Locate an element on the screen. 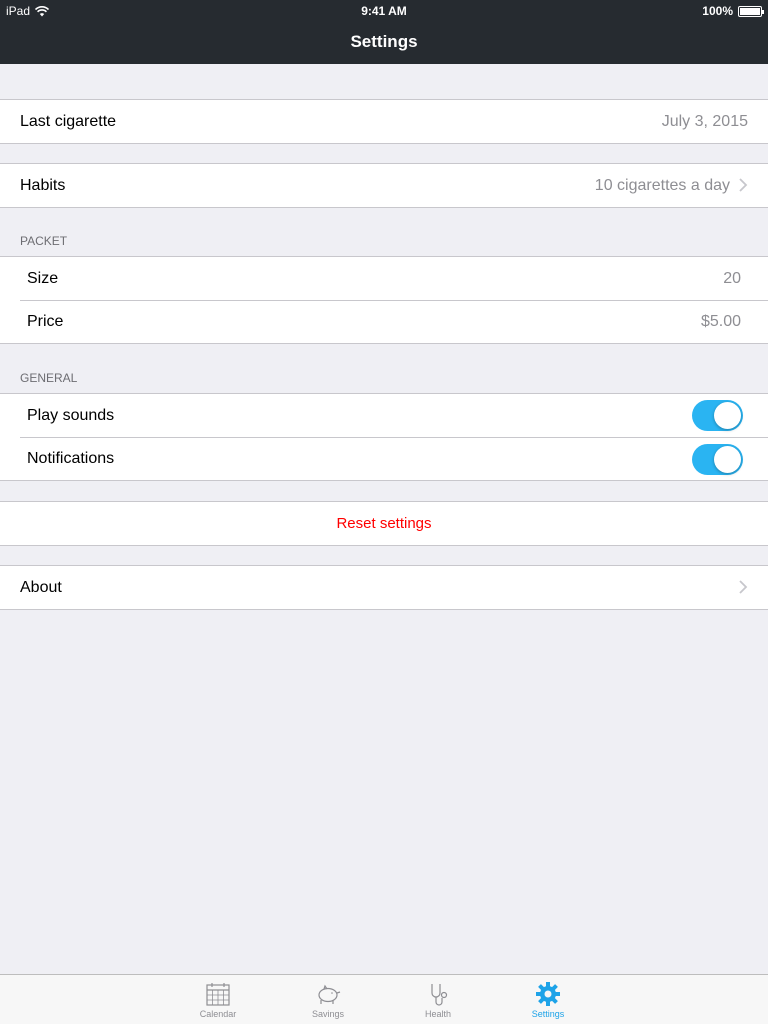  about-label: About is located at coordinates (41, 587).